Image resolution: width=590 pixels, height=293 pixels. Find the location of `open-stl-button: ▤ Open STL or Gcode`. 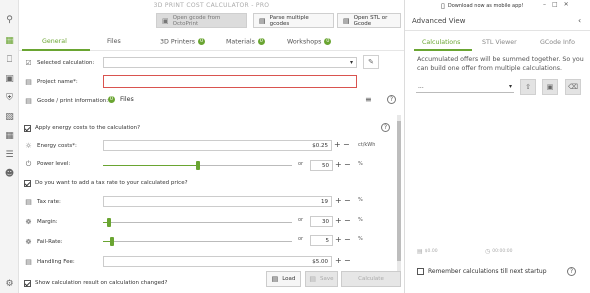

open-stl-button: ▤ Open STL or Gcode is located at coordinates (369, 20).